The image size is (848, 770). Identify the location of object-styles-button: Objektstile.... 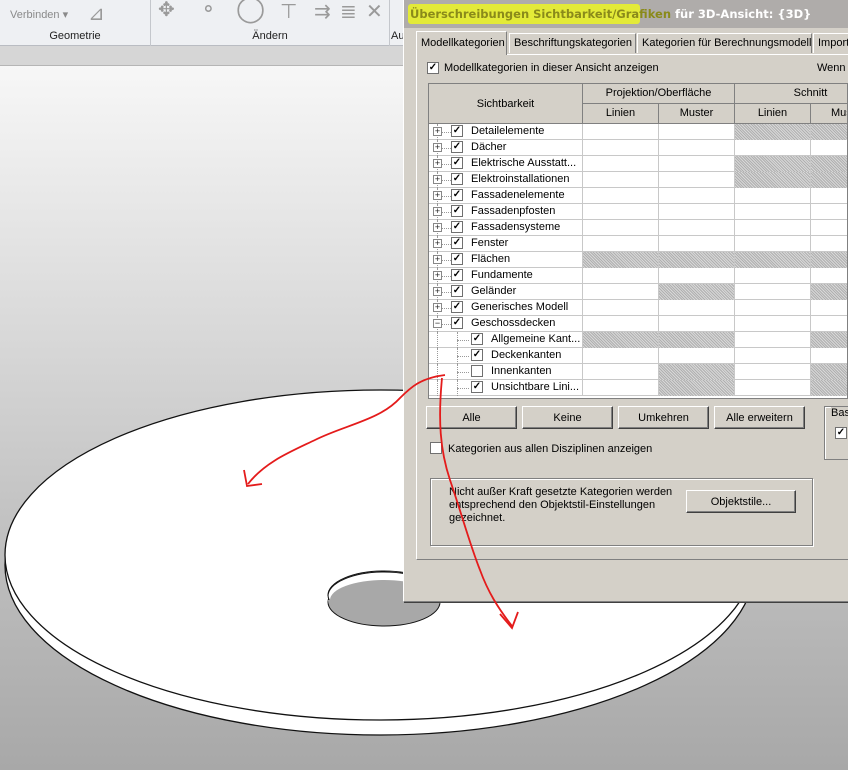
(741, 501).